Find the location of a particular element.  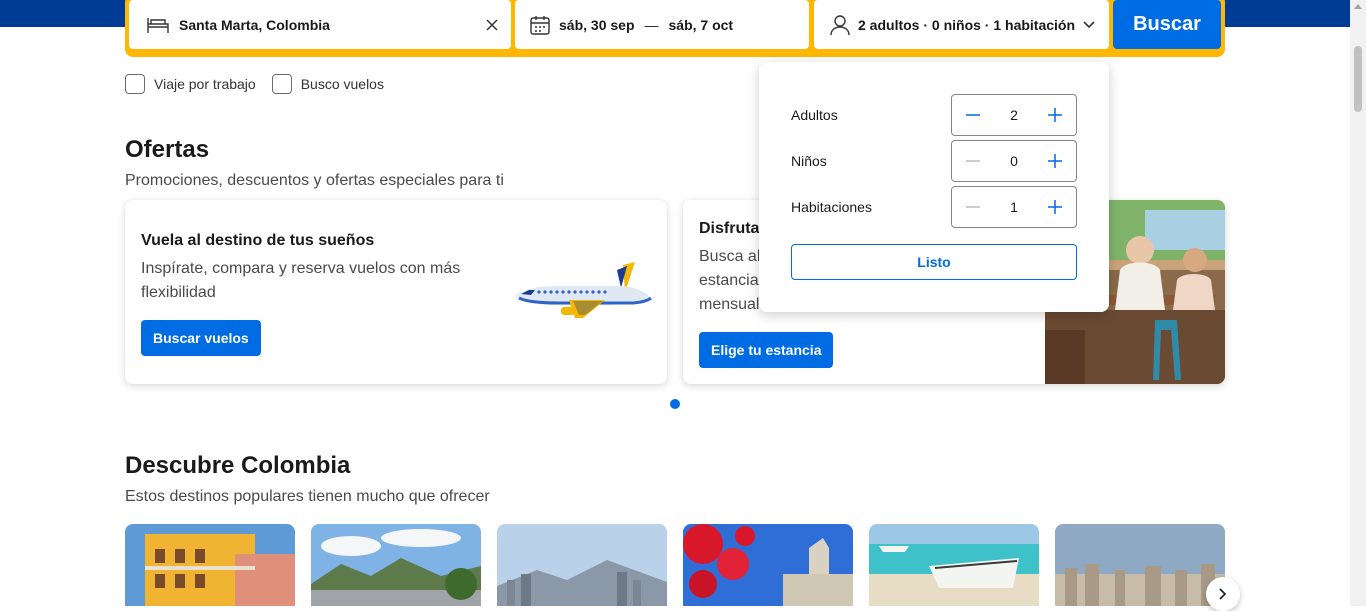

offers-title: Ofertas is located at coordinates (167, 149).